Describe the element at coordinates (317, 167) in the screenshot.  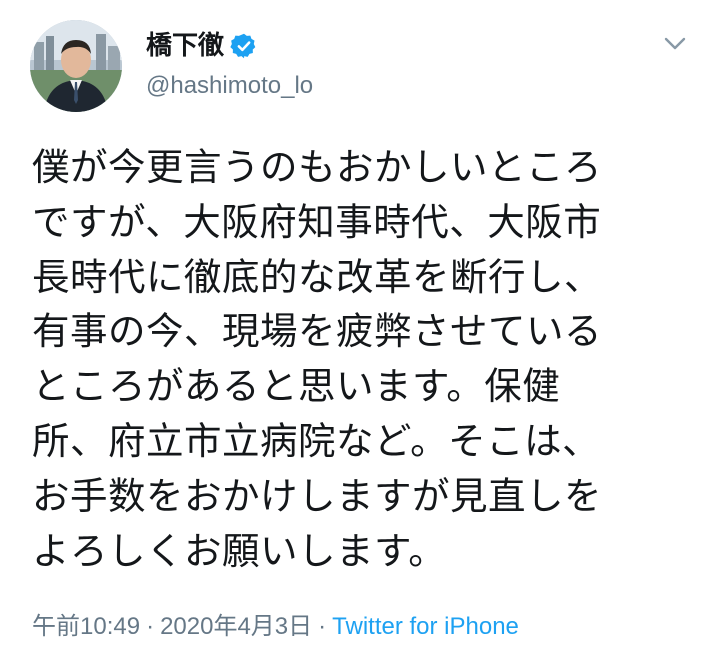
I see `tweet-text-line: 僕が今更言うのもおかしいところ` at that location.